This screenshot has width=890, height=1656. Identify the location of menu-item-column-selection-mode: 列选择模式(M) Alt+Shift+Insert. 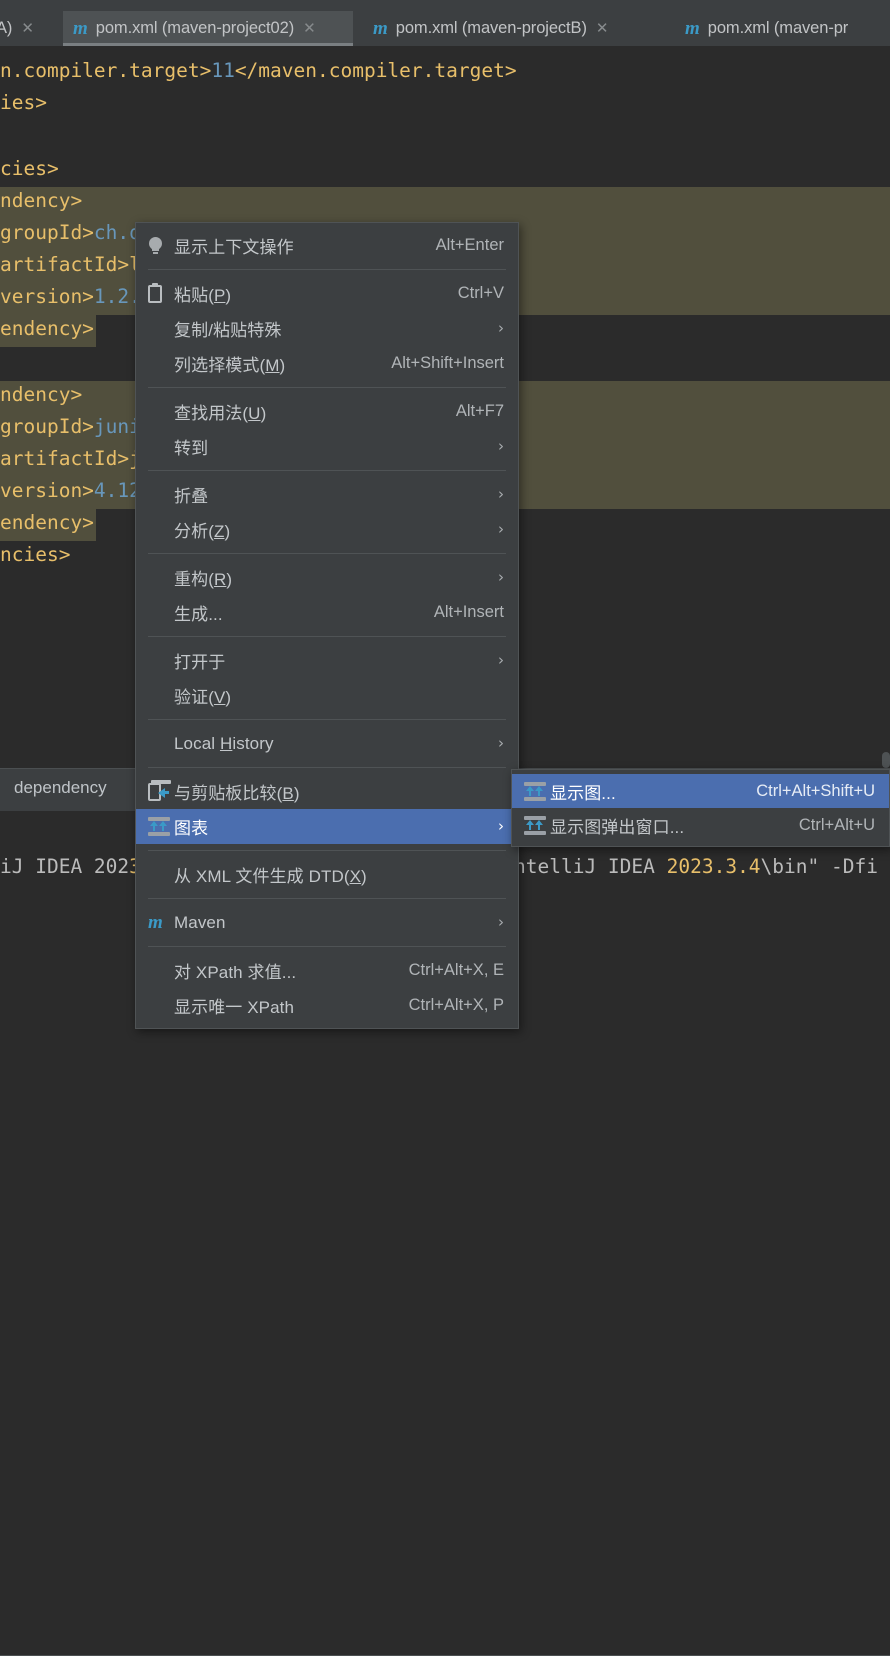
(327, 363).